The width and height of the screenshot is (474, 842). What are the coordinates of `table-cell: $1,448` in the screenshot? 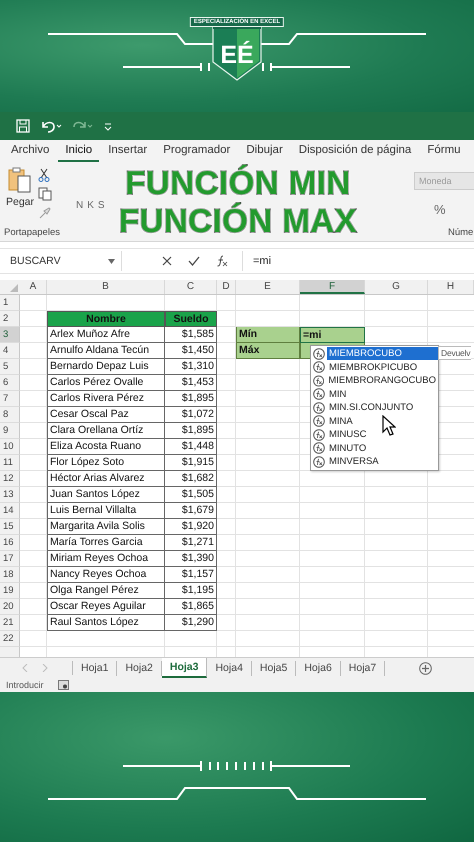 It's located at (191, 447).